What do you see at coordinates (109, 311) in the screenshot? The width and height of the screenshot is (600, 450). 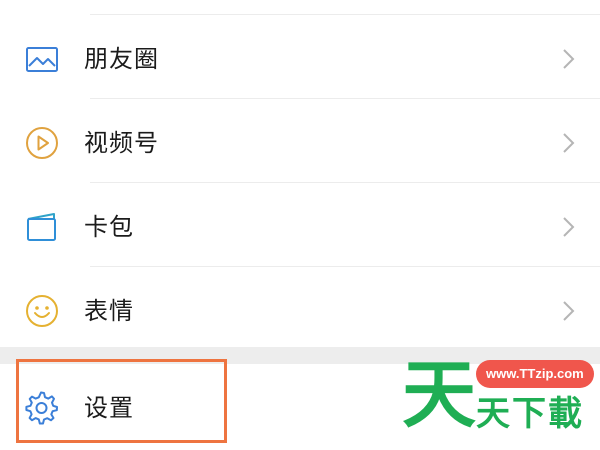 I see `menu-item-label: 表情` at bounding box center [109, 311].